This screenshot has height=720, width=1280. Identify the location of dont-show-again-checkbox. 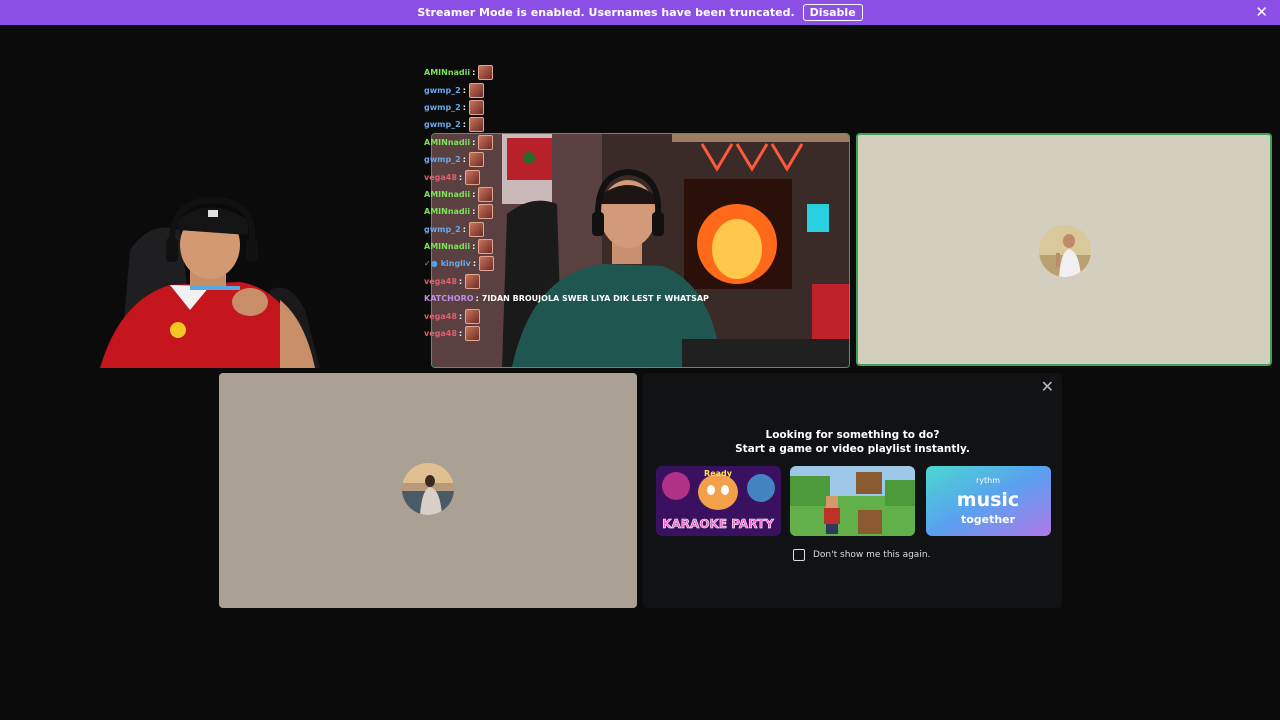
(799, 555).